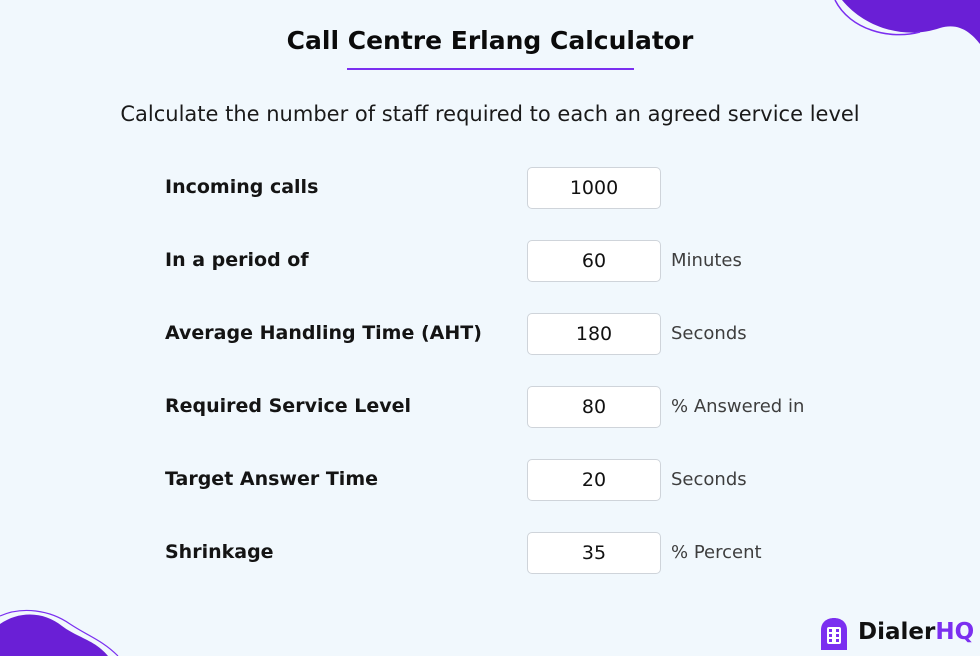 This screenshot has width=980, height=656. Describe the element at coordinates (490, 334) in the screenshot. I see `field-row-aht: Average Handling Time (AHT) Seconds` at that location.